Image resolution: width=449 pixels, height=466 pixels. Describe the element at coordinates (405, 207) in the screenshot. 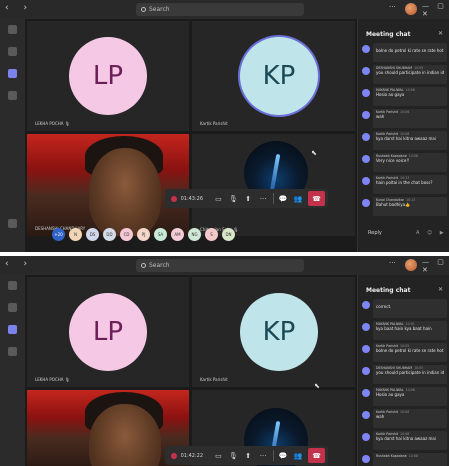

I see `chat-message: Kunal Chandolkar 10:13 Bahut badhiya👍` at that location.